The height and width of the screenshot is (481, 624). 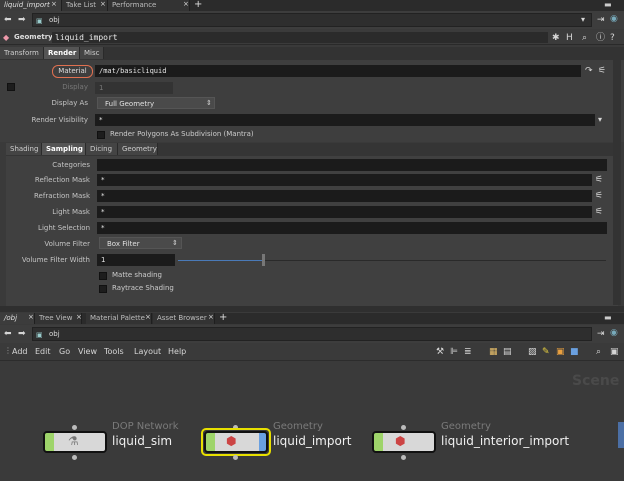 I want to click on list-icon: ≣, so click(x=468, y=352).